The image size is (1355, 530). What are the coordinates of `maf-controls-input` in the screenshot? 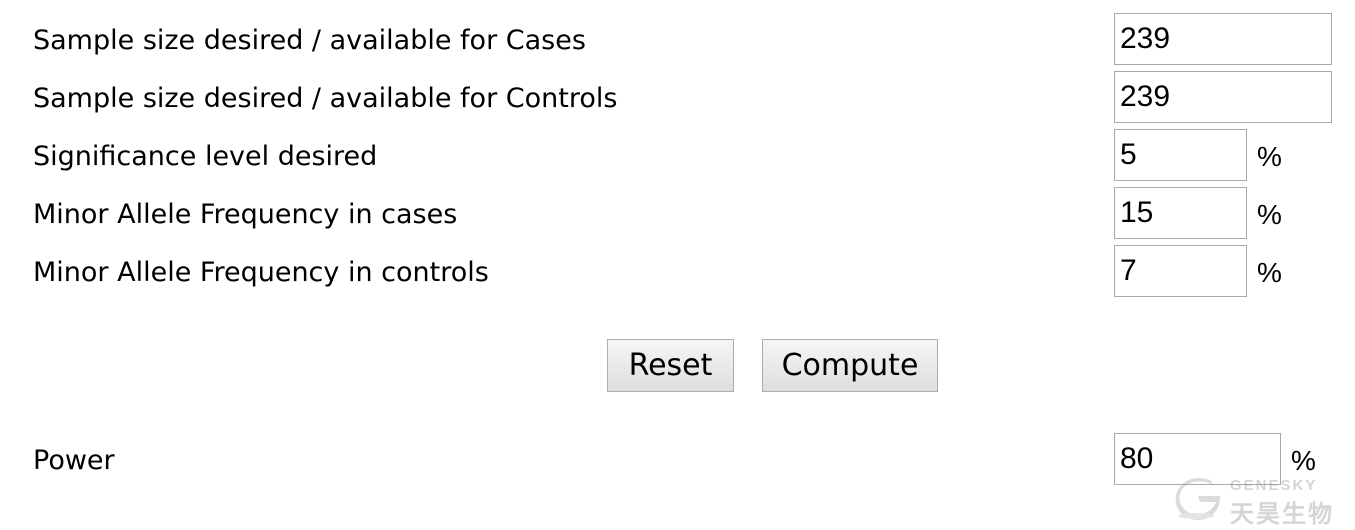 It's located at (1180, 271).